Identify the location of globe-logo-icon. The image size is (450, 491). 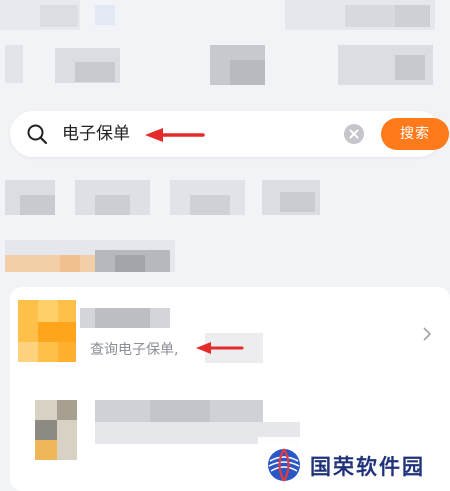
(284, 465).